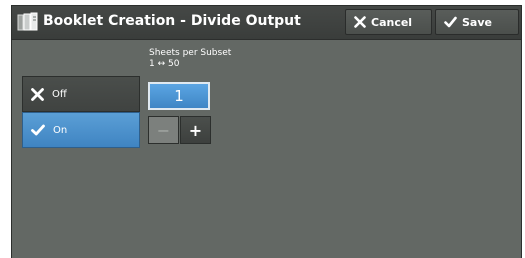  I want to click on decrement-button: −, so click(163, 130).